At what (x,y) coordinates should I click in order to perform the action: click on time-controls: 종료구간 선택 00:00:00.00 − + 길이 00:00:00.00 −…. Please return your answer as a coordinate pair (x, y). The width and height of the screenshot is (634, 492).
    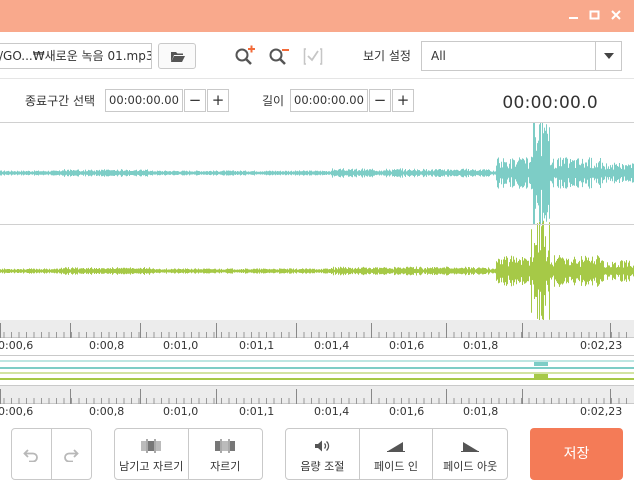
    Looking at the image, I should click on (317, 101).